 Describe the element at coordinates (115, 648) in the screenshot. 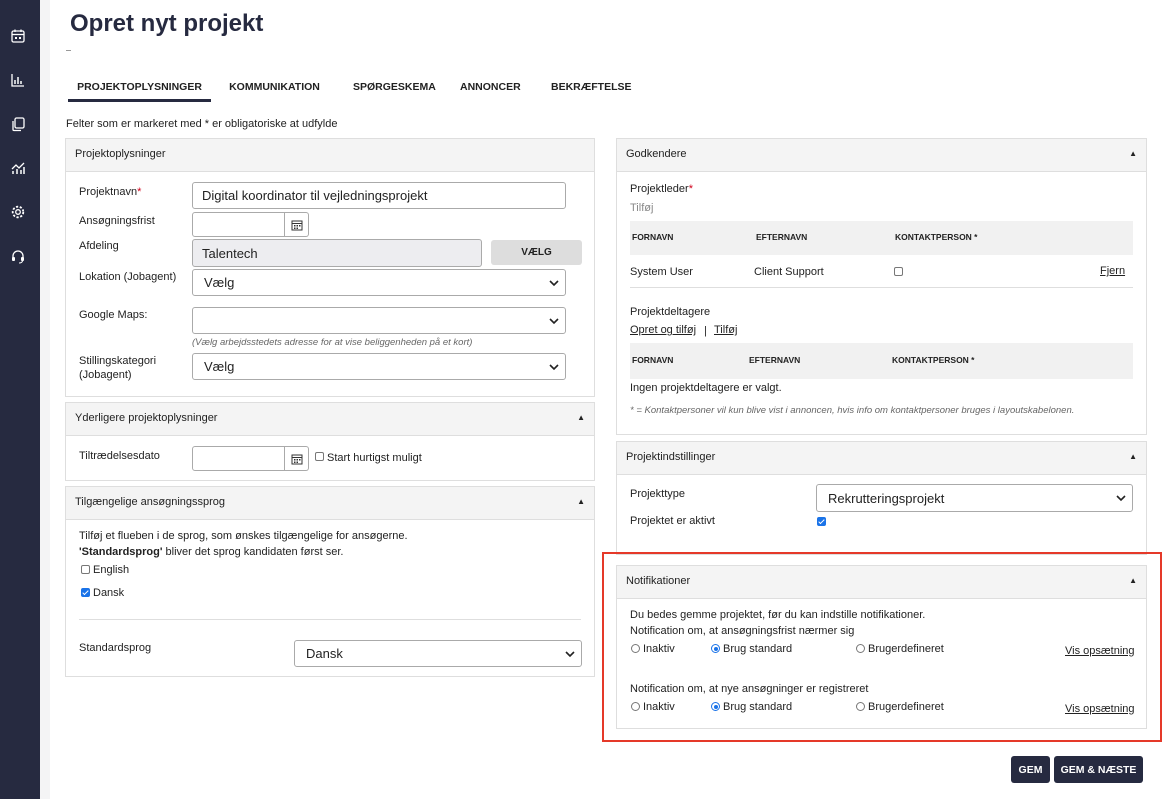

I see `standardsprog-label: Standardsprog` at that location.